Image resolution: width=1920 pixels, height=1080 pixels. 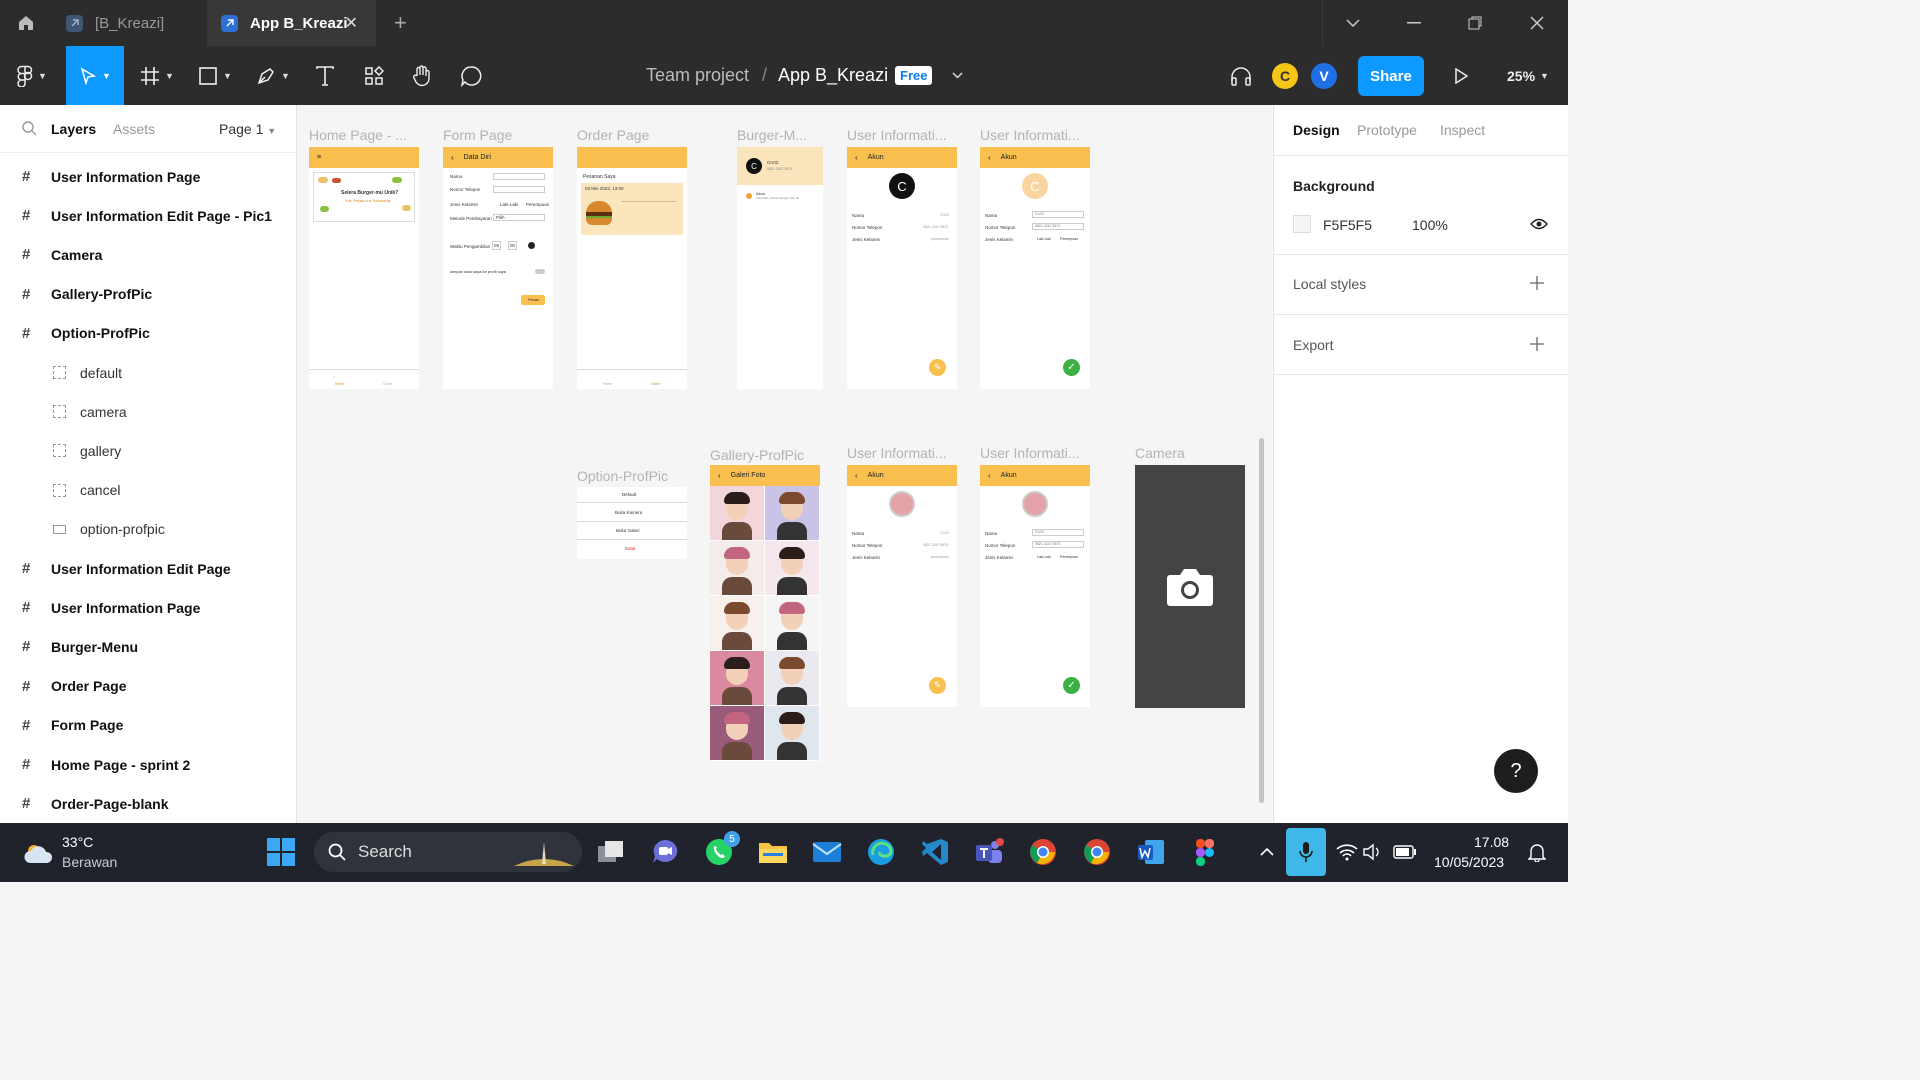 What do you see at coordinates (722, 849) in the screenshot?
I see `whatsapp-app: 5` at bounding box center [722, 849].